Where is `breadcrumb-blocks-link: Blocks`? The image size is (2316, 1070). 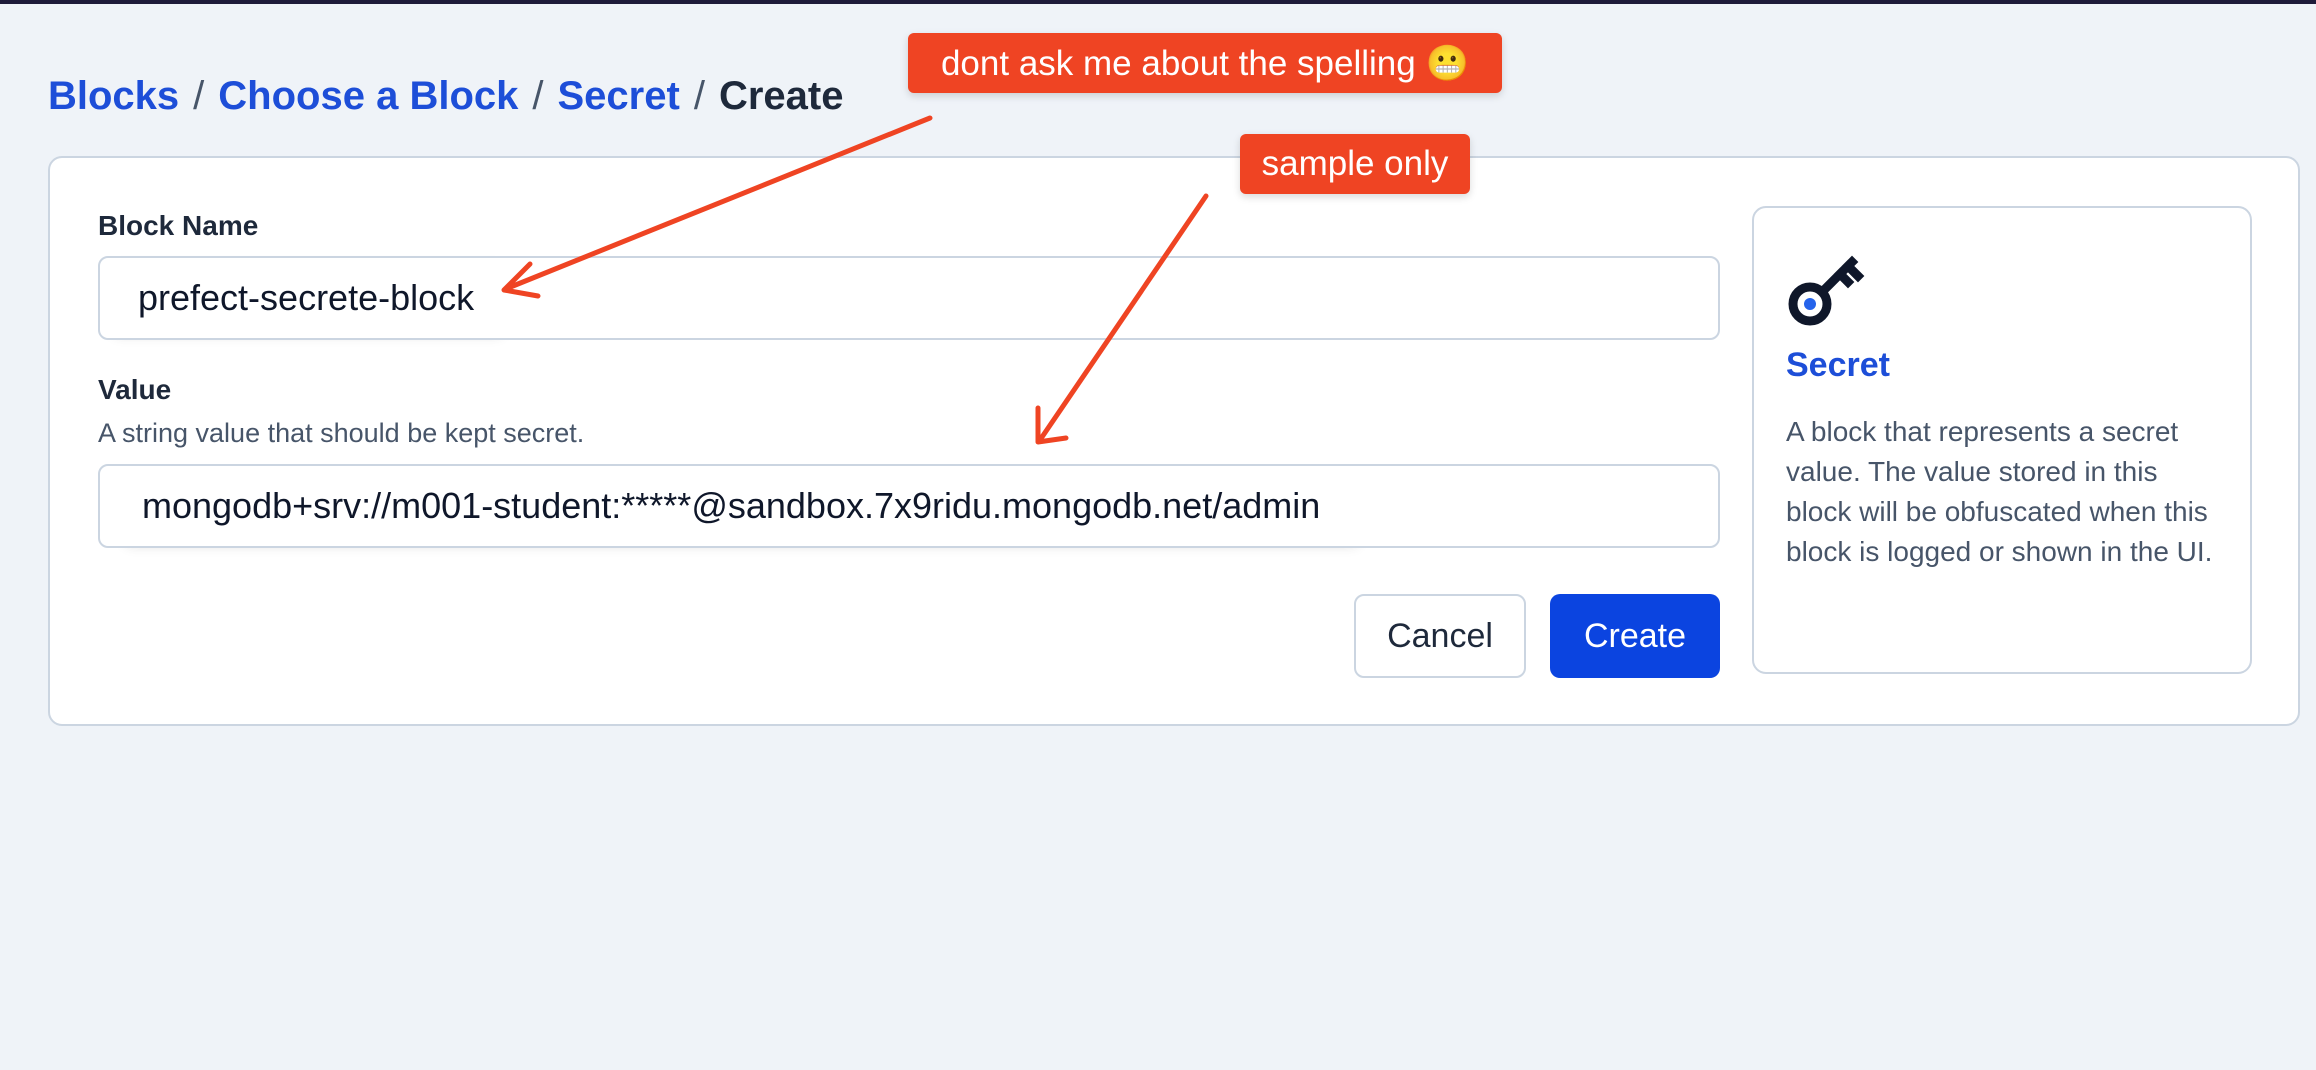
breadcrumb-blocks-link: Blocks is located at coordinates (113, 96).